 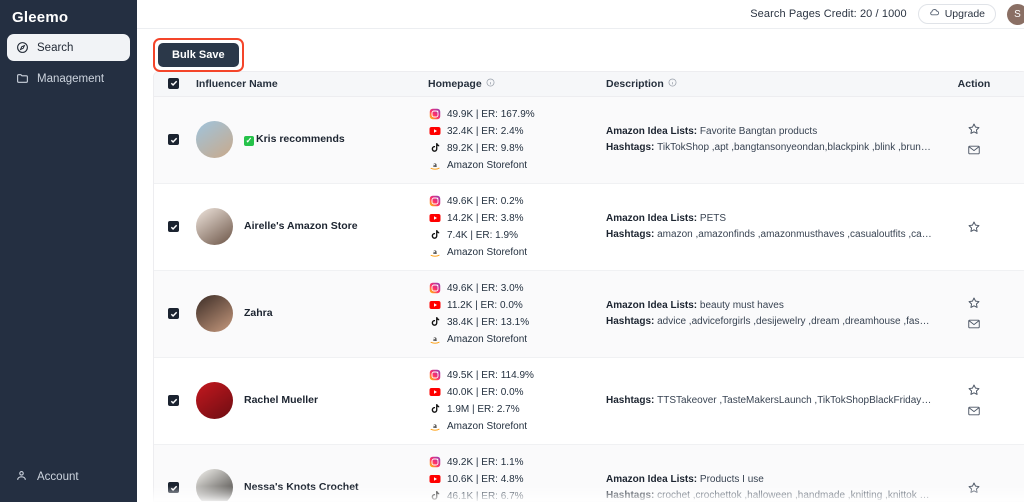 I want to click on row-select-cell, so click(x=175, y=226).